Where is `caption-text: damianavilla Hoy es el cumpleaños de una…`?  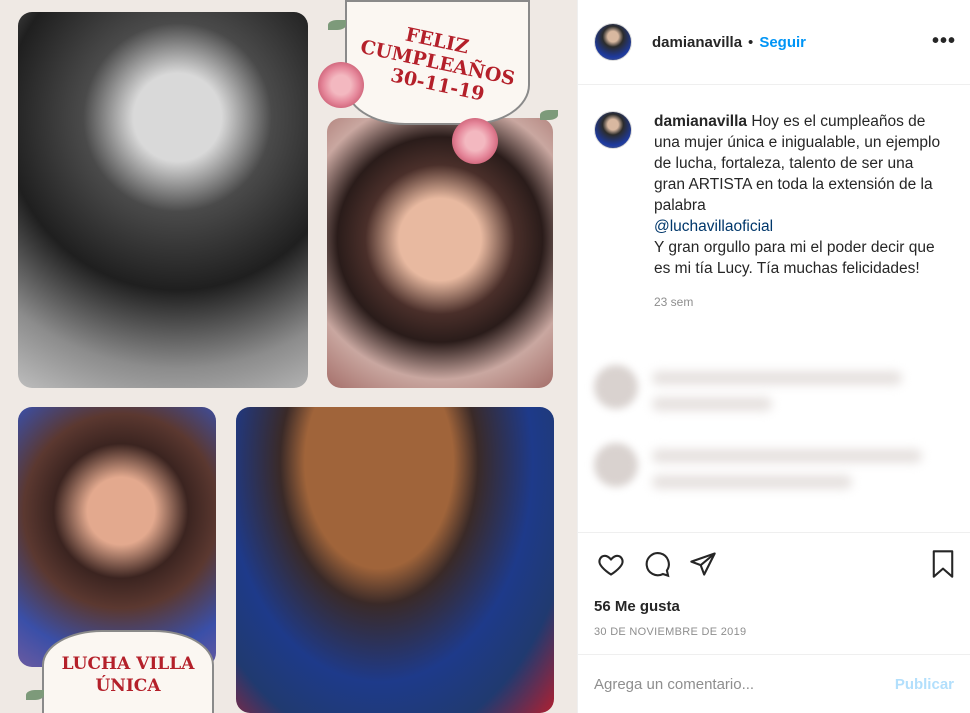 caption-text: damianavilla Hoy es el cumpleaños de una… is located at coordinates (799, 195).